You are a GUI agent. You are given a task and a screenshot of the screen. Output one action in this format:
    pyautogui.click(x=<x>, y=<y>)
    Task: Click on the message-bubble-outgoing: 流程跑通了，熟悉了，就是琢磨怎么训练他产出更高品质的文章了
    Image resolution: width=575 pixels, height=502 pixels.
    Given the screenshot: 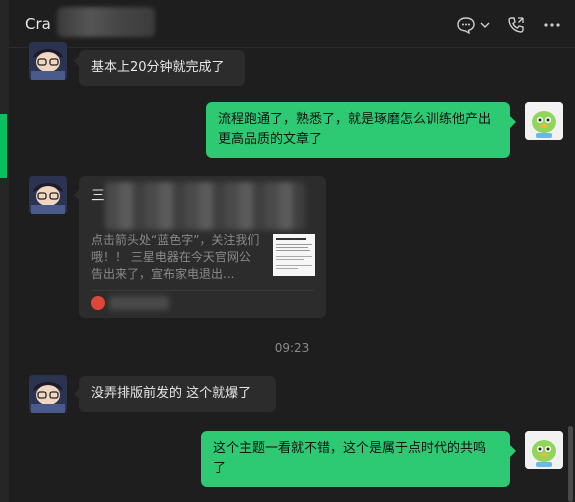 What is the action you would take?
    pyautogui.click(x=358, y=130)
    